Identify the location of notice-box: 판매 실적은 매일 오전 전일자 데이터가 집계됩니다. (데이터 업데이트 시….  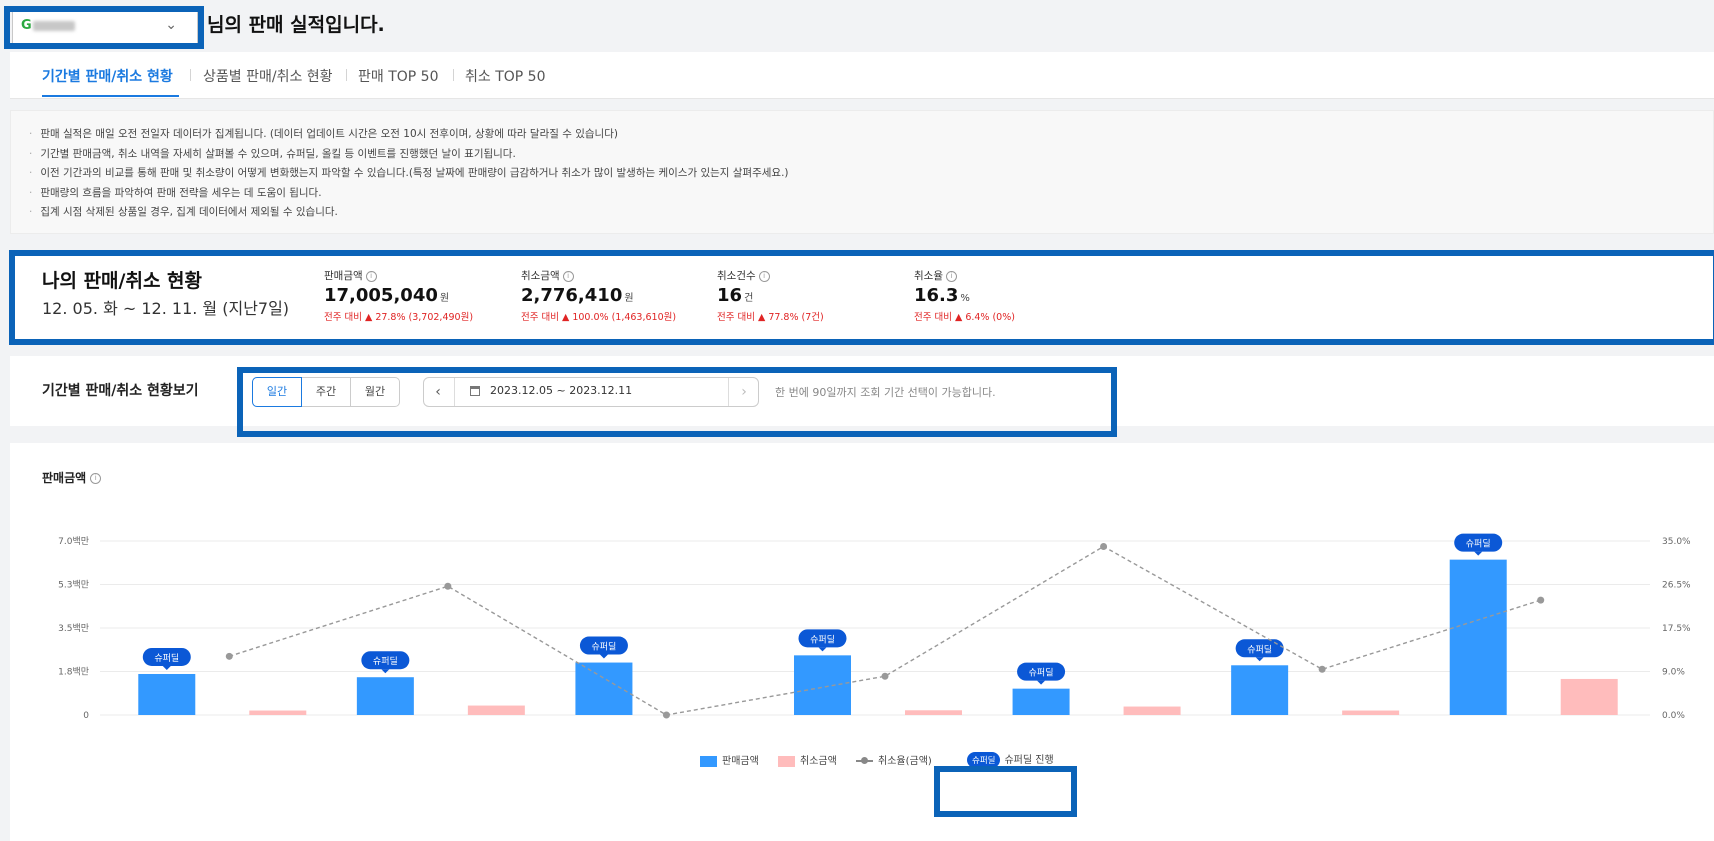
(862, 172).